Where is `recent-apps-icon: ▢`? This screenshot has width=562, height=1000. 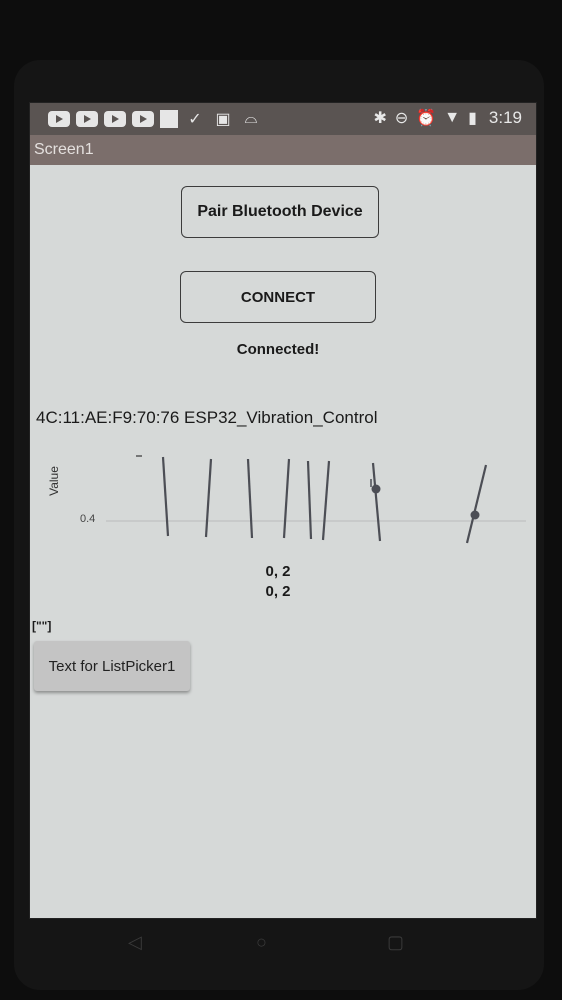
recent-apps-icon: ▢ is located at coordinates (395, 942).